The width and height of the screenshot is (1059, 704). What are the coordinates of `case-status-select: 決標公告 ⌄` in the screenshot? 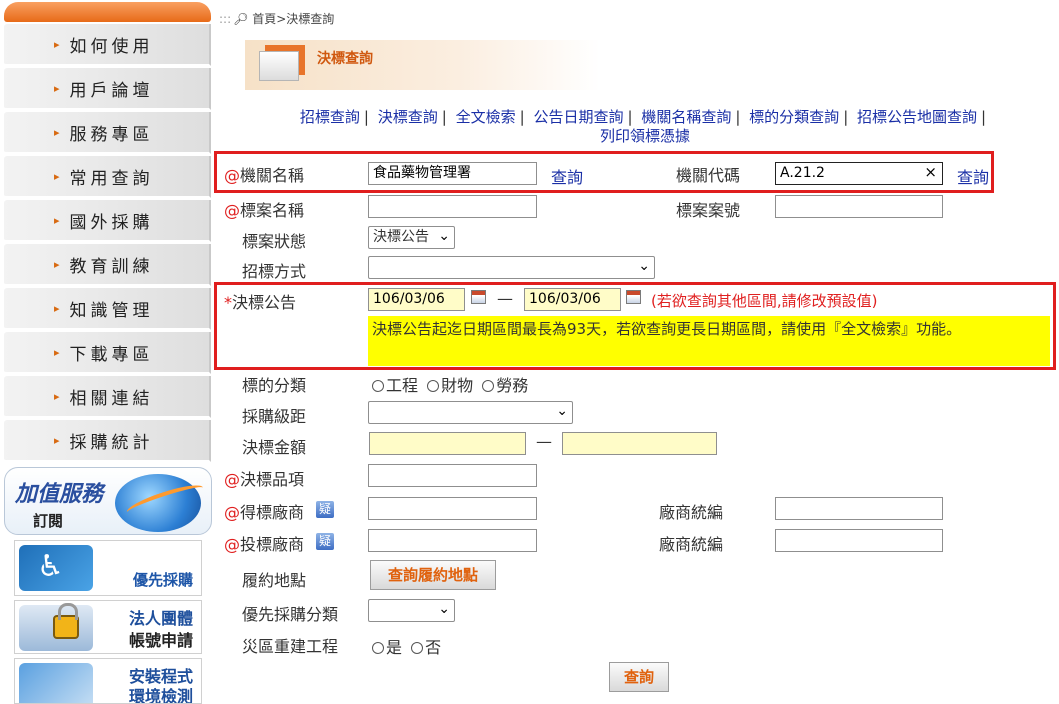 It's located at (411, 237).